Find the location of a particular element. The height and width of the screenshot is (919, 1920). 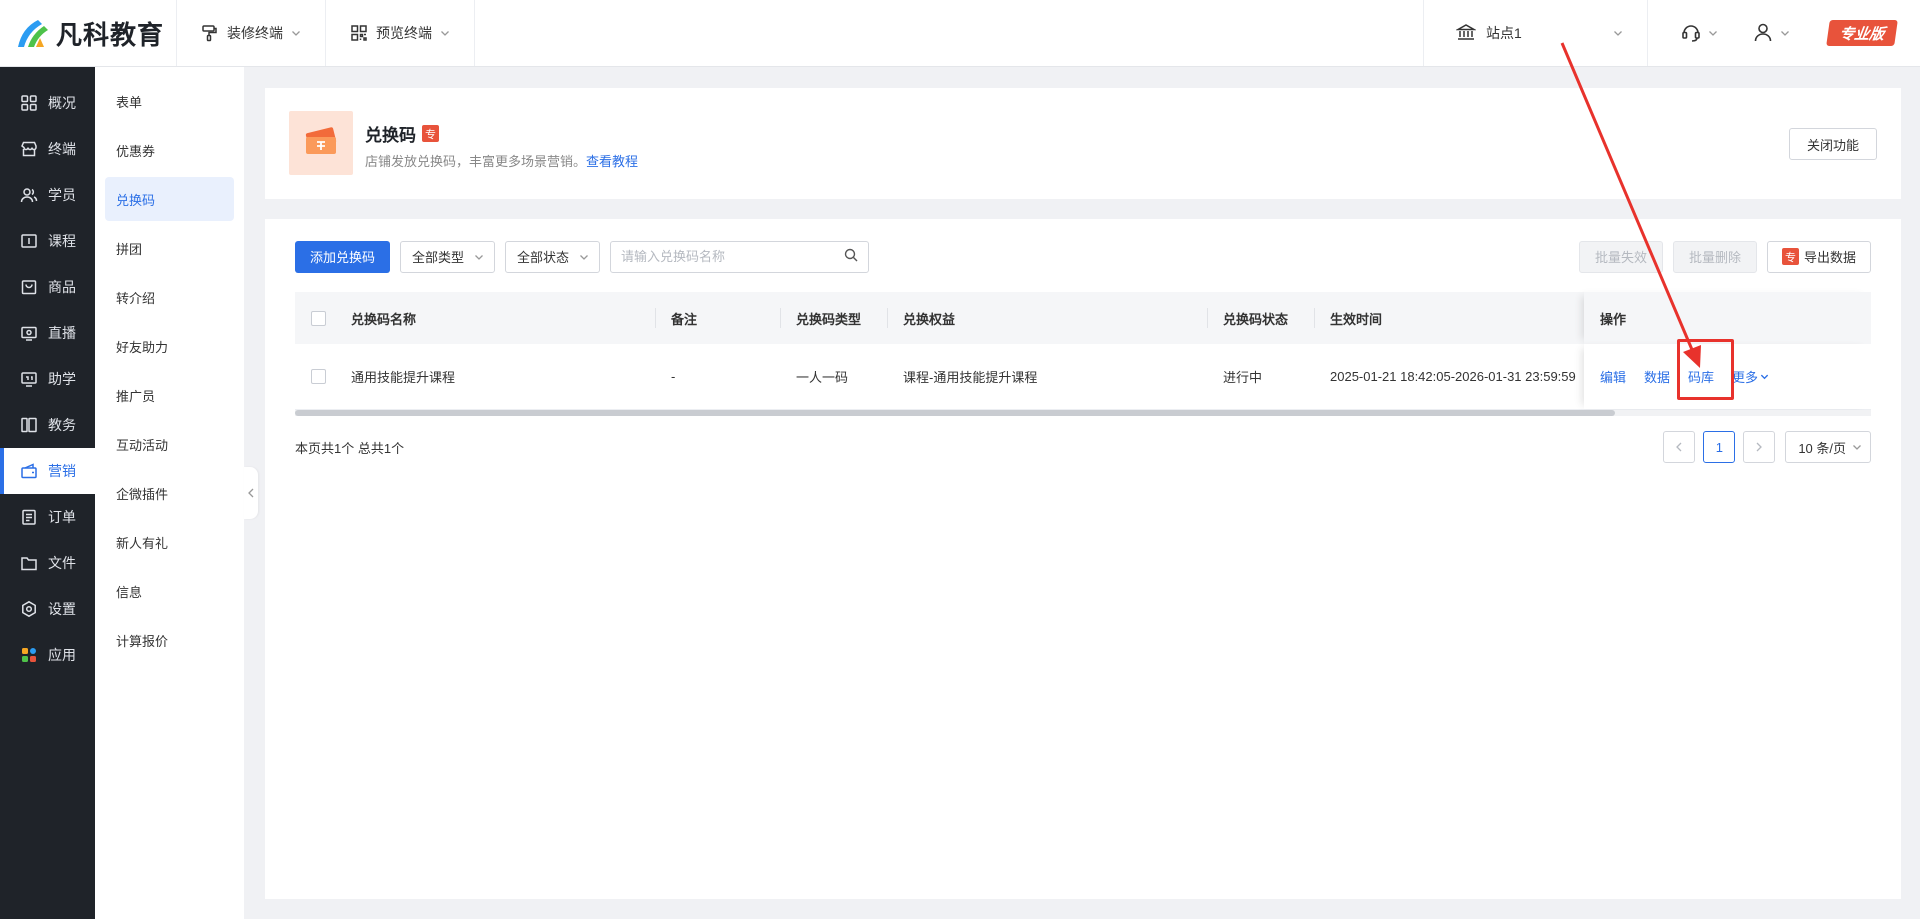

sidebar-item-8: 营销 is located at coordinates (47, 471).